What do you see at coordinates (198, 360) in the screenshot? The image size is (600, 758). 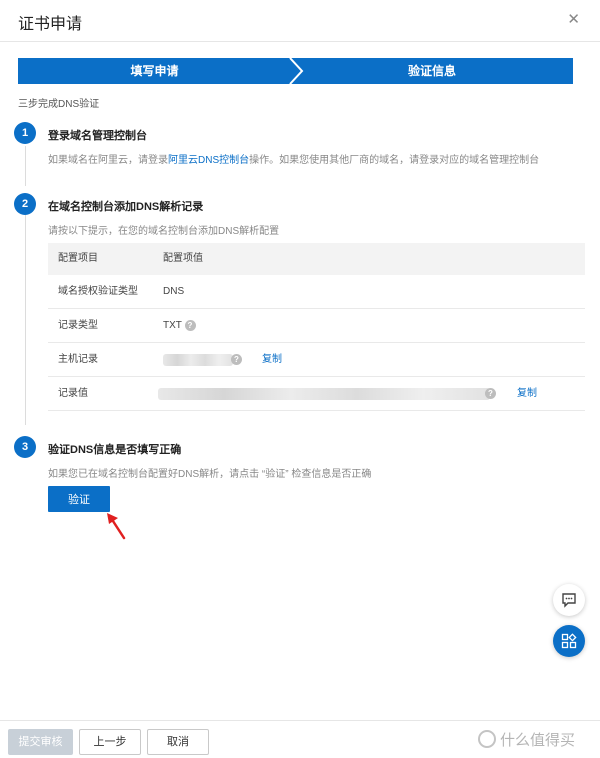 I see `redacted-host-record` at bounding box center [198, 360].